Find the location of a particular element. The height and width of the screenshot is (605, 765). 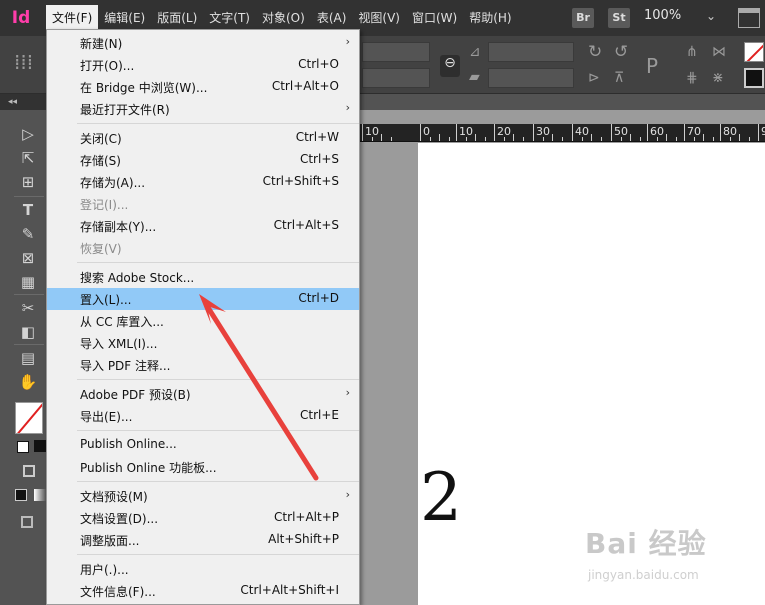

distribute-icon: ⋕ is located at coordinates (692, 78).